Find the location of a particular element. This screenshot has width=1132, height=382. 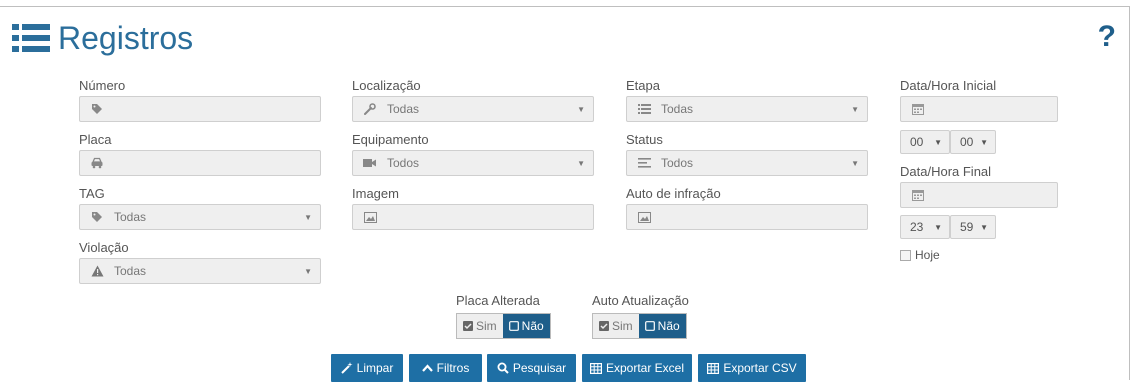

video-camera-icon is located at coordinates (370, 163).